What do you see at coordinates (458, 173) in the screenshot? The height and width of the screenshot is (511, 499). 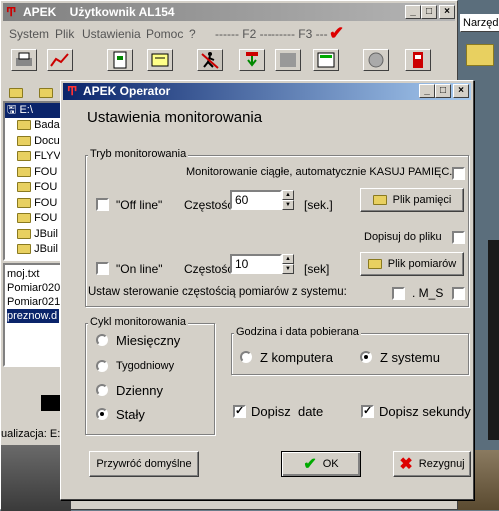 I see `continuous-checkbox` at bounding box center [458, 173].